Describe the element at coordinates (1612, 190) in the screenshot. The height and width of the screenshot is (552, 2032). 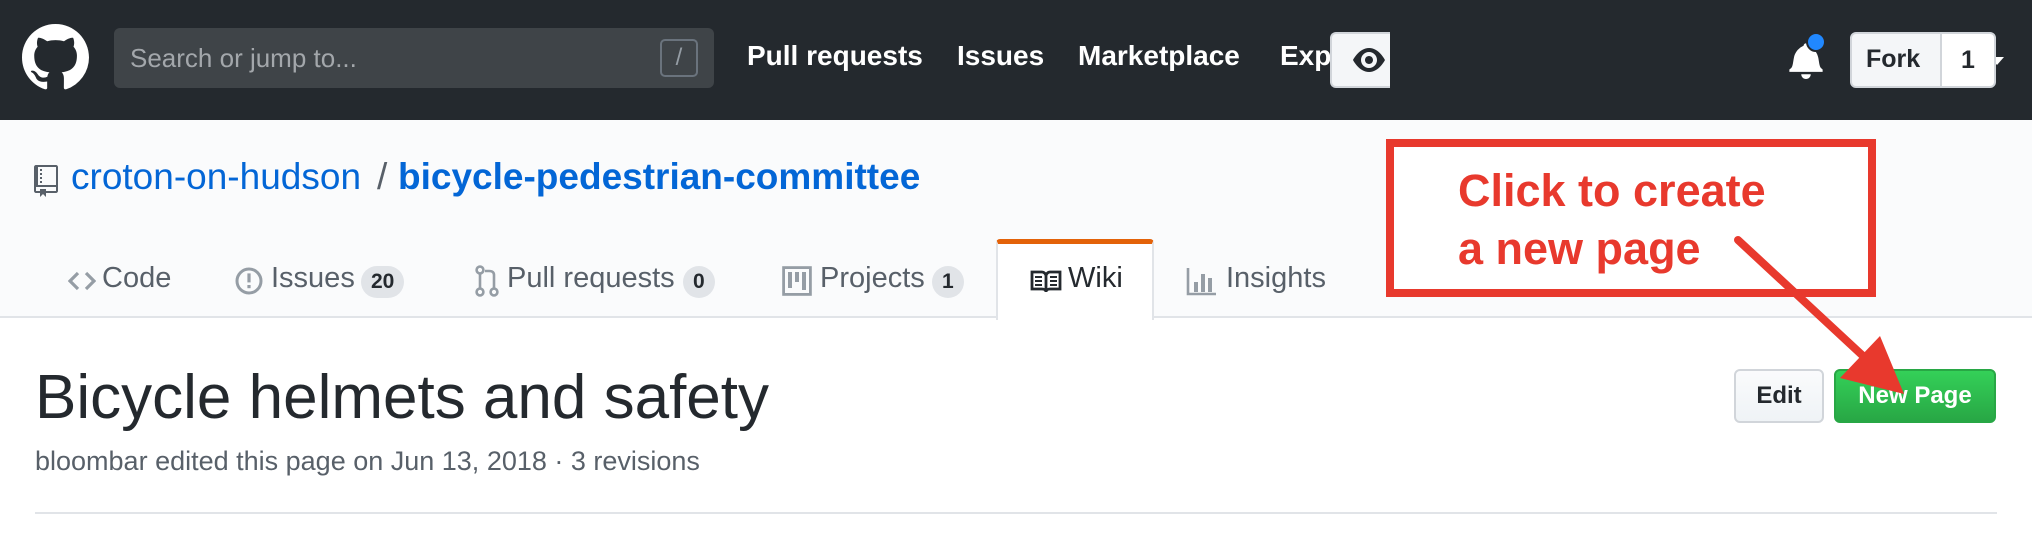
I see `annotation-line-1: Click to create` at that location.